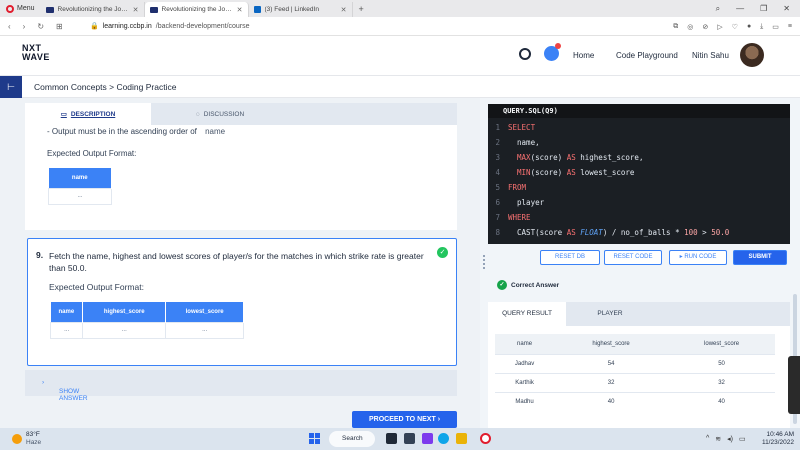 Image resolution: width=800 pixels, height=450 pixels. What do you see at coordinates (718, 9) in the screenshot?
I see `search-tabs-icon: ⌕` at bounding box center [718, 9].